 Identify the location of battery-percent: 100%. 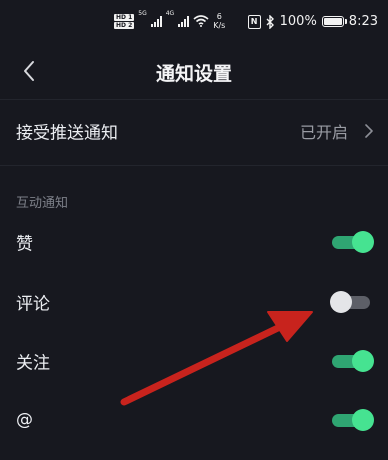
(298, 21).